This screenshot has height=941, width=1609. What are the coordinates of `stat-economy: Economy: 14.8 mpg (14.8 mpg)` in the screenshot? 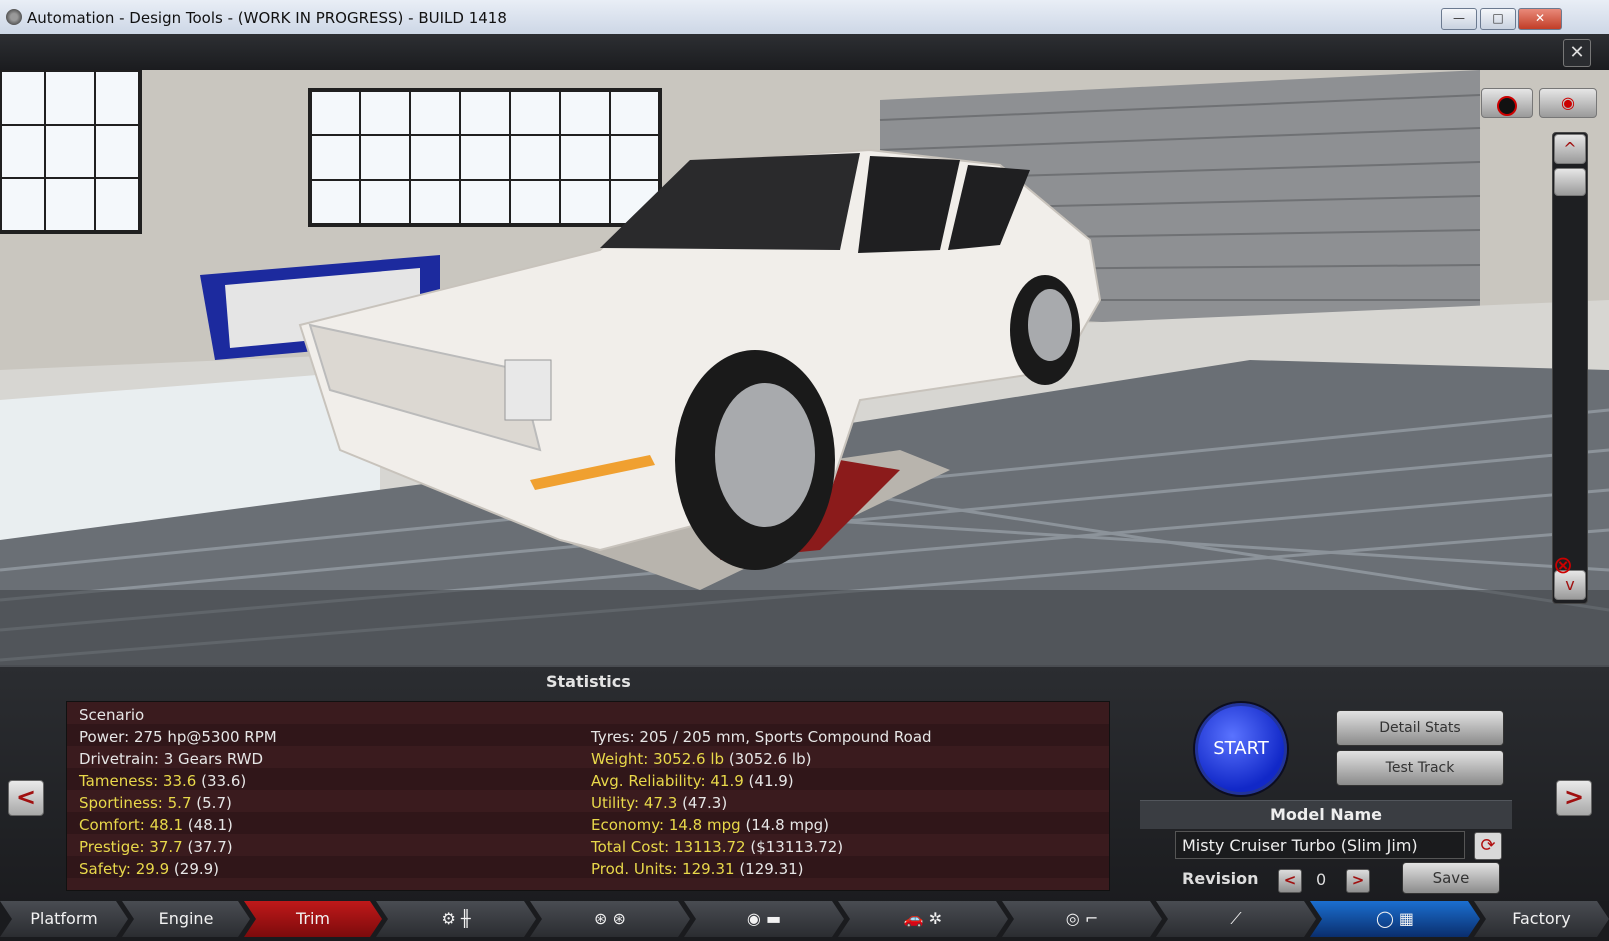 It's located at (710, 825).